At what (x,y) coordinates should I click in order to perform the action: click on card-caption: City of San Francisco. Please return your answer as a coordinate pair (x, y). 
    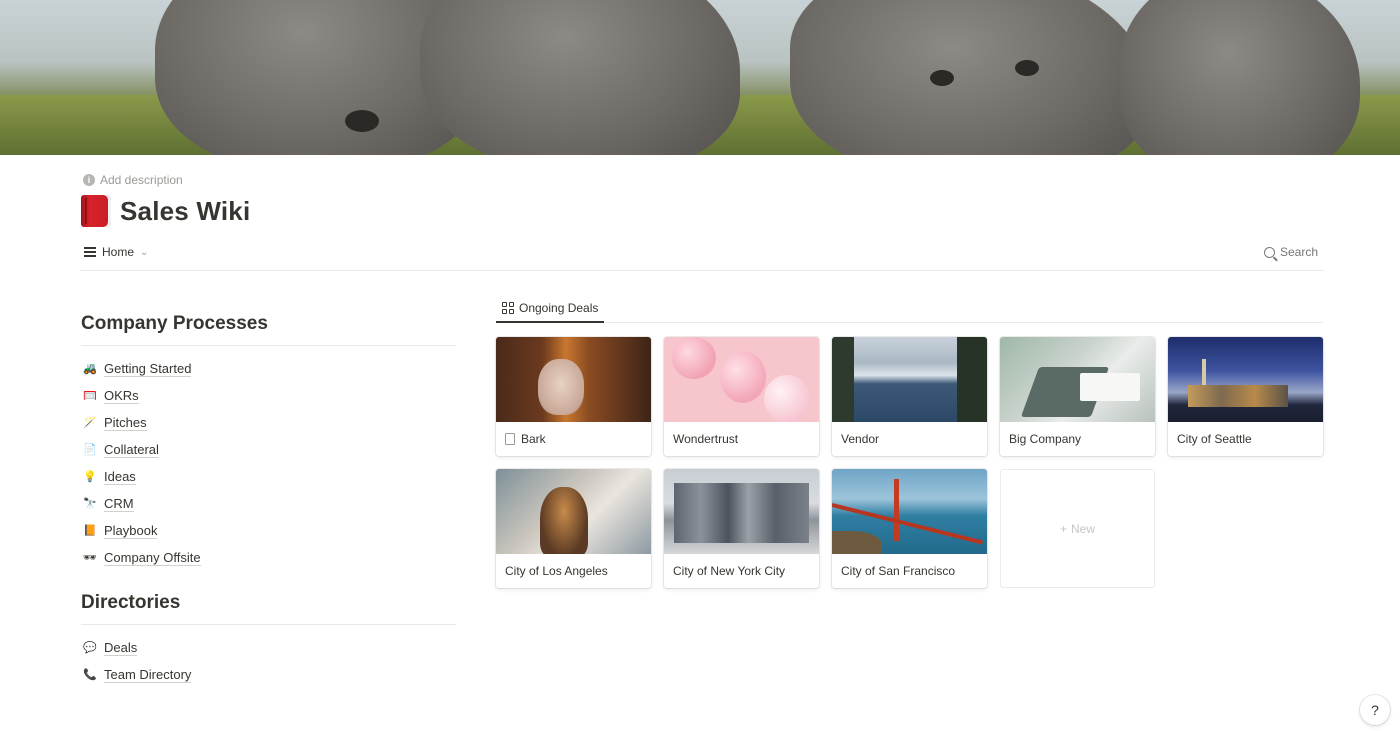
    Looking at the image, I should click on (909, 571).